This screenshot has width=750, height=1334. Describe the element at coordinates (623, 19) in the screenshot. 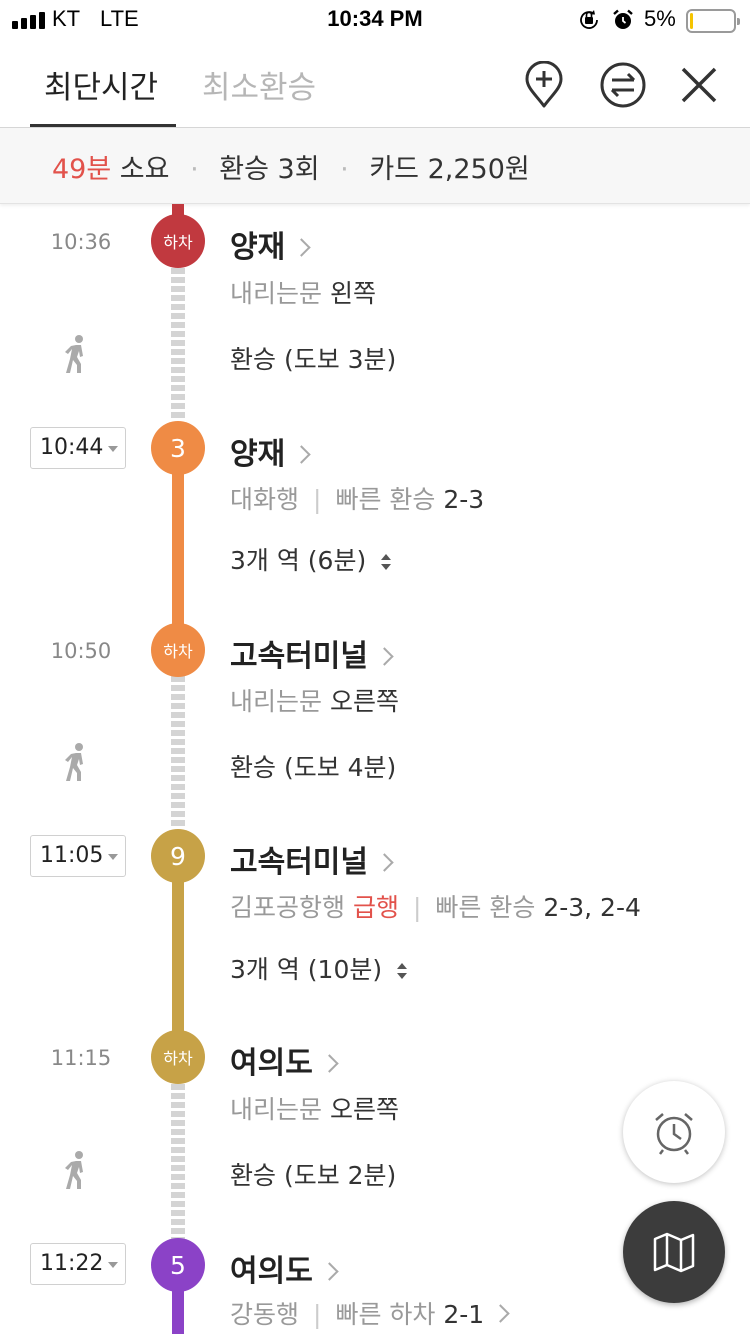

I see `alarm-icon` at that location.